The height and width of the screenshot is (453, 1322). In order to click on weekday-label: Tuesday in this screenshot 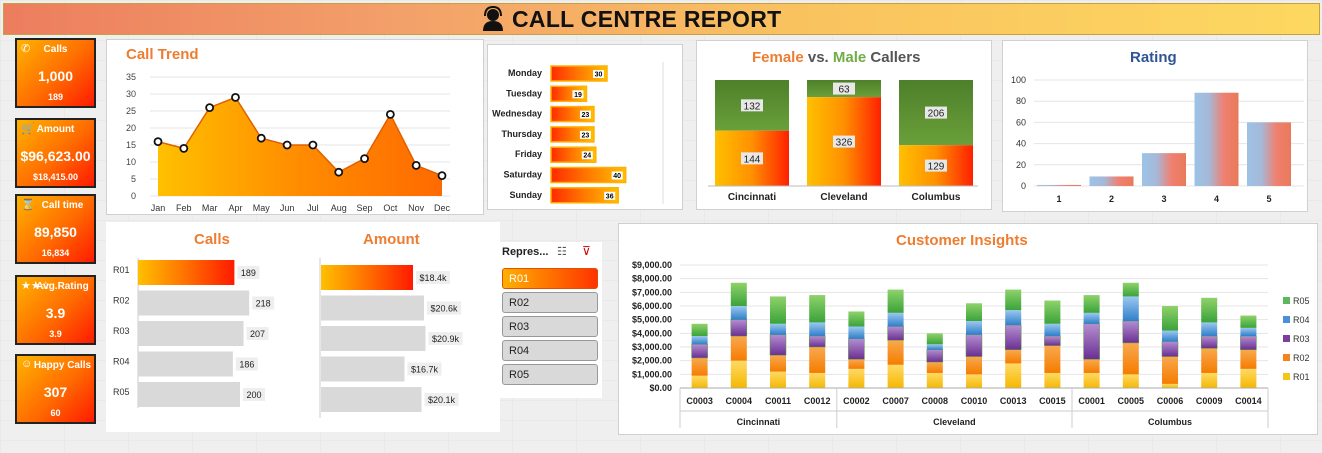, I will do `click(524, 93)`.